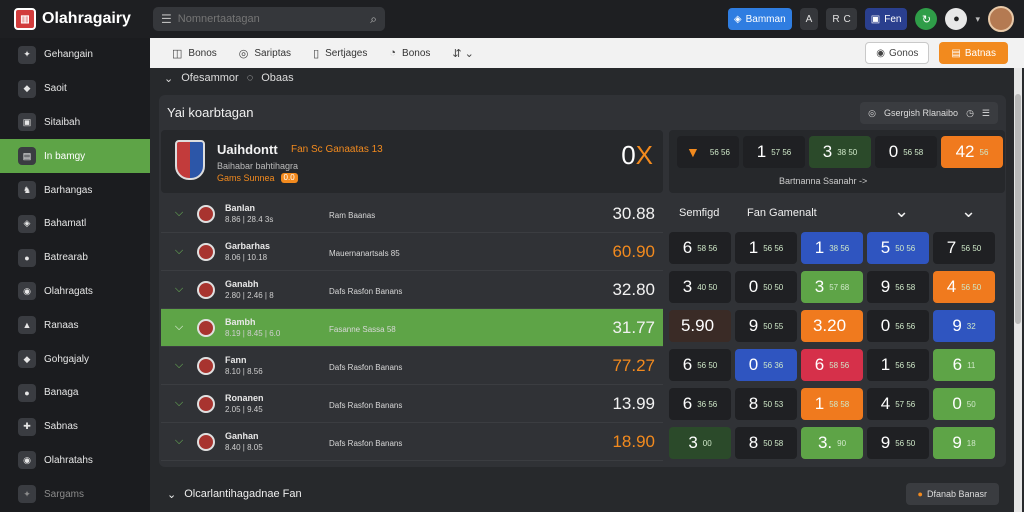 Image resolution: width=1024 pixels, height=512 pixels. What do you see at coordinates (75, 156) in the screenshot?
I see `sidebar-item: ▤ In bamgy` at bounding box center [75, 156].